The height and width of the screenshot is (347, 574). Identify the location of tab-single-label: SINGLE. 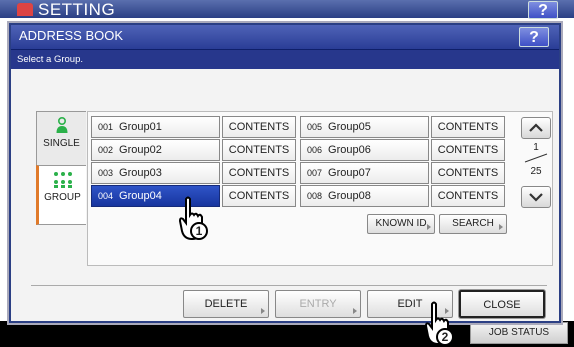
(61, 143).